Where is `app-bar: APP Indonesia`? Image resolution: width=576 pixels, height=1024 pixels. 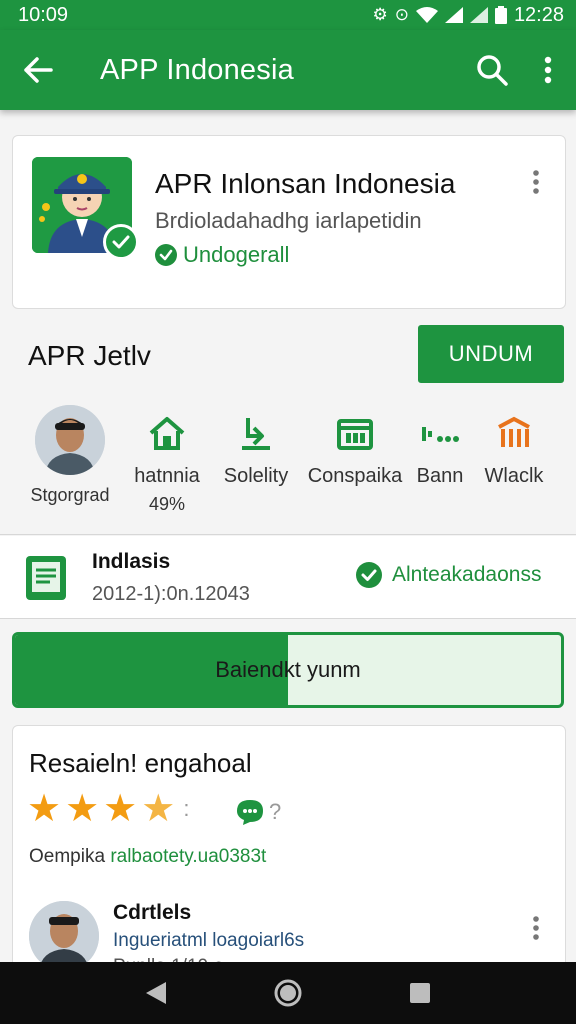 app-bar: APP Indonesia is located at coordinates (288, 70).